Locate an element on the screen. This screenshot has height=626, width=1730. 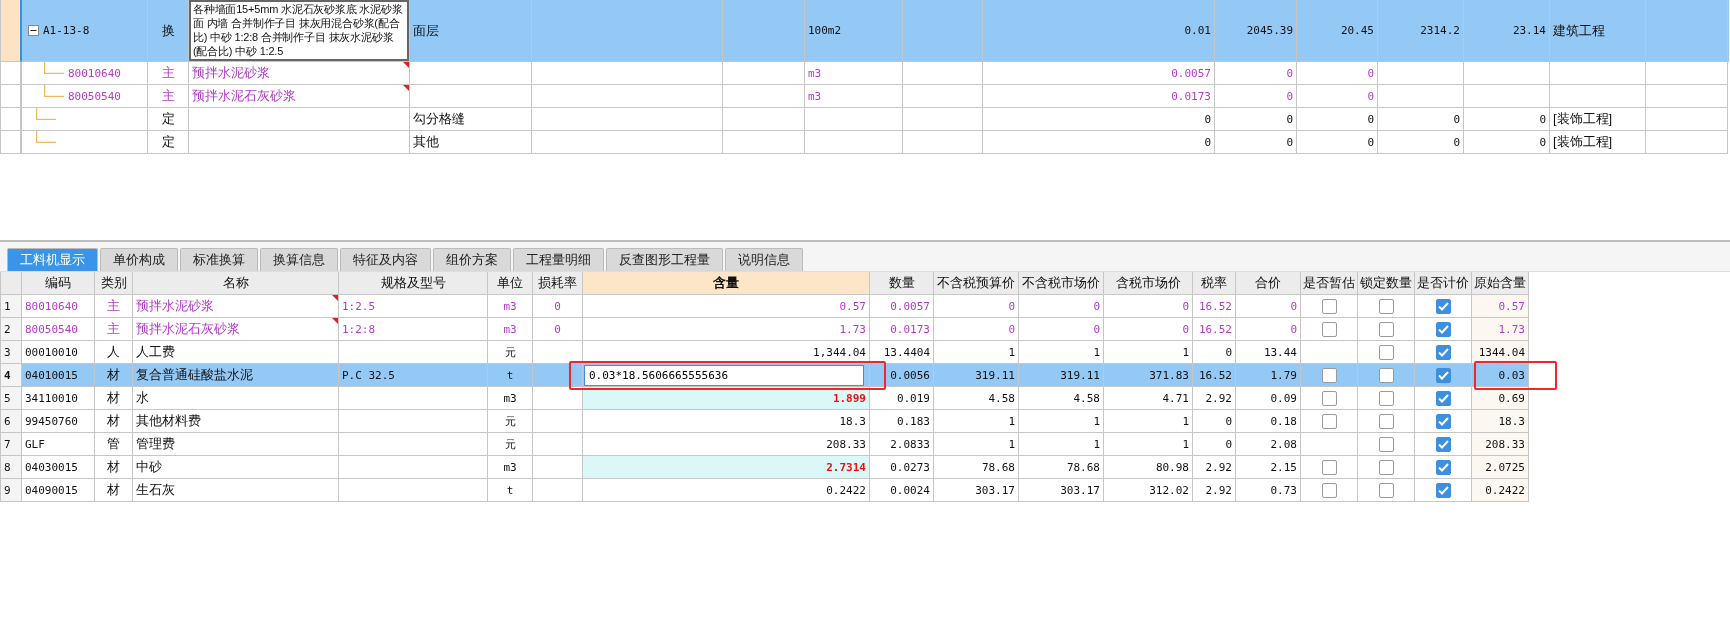
formula-input: 0.03*18.5606665555636 is located at coordinates (724, 375).